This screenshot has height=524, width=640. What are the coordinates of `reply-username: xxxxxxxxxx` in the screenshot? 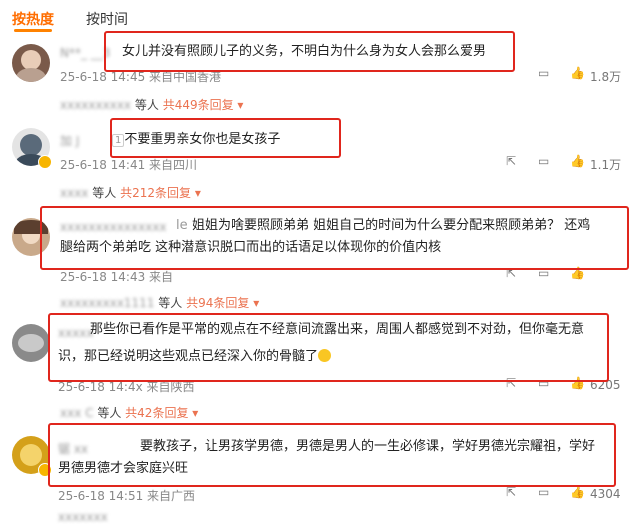 It's located at (96, 105).